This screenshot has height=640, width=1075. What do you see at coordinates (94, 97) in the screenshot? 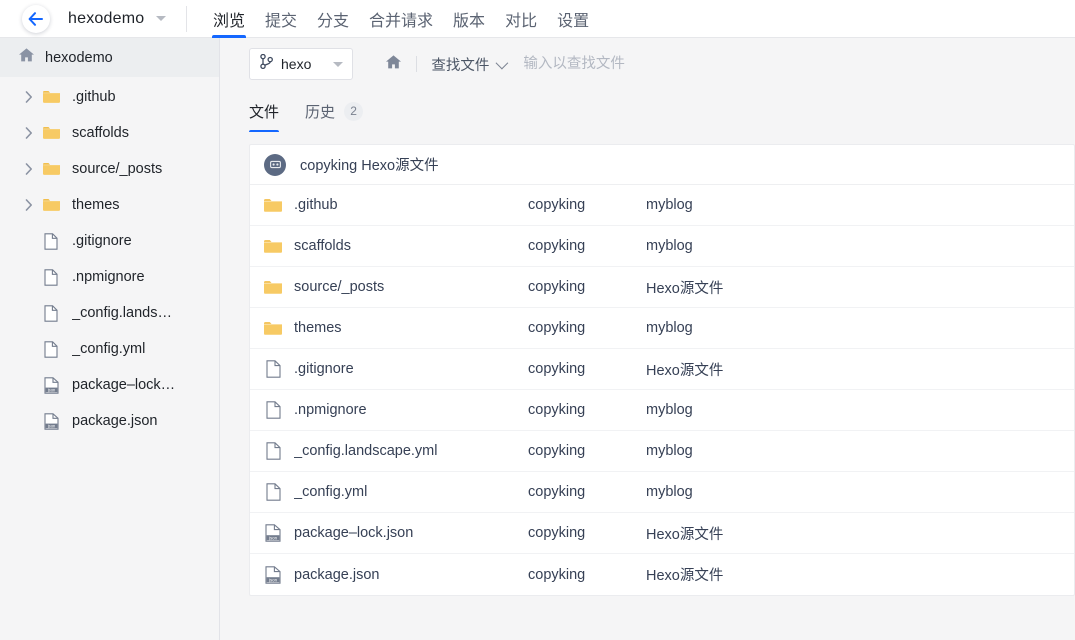
I see `sidebar-item-label: .github` at bounding box center [94, 97].